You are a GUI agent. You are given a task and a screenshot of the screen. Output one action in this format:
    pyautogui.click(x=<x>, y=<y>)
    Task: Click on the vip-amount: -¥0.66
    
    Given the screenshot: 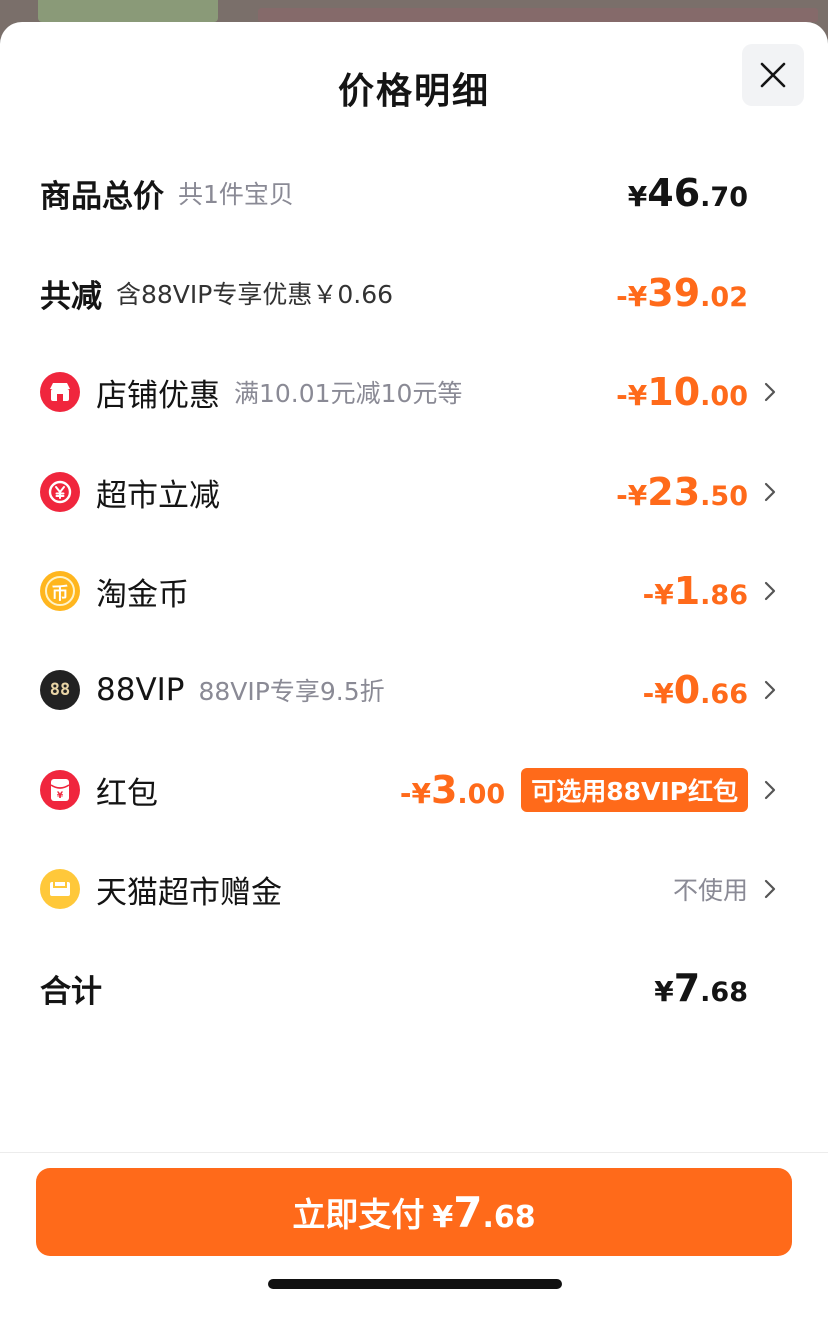 What is the action you would take?
    pyautogui.click(x=695, y=690)
    